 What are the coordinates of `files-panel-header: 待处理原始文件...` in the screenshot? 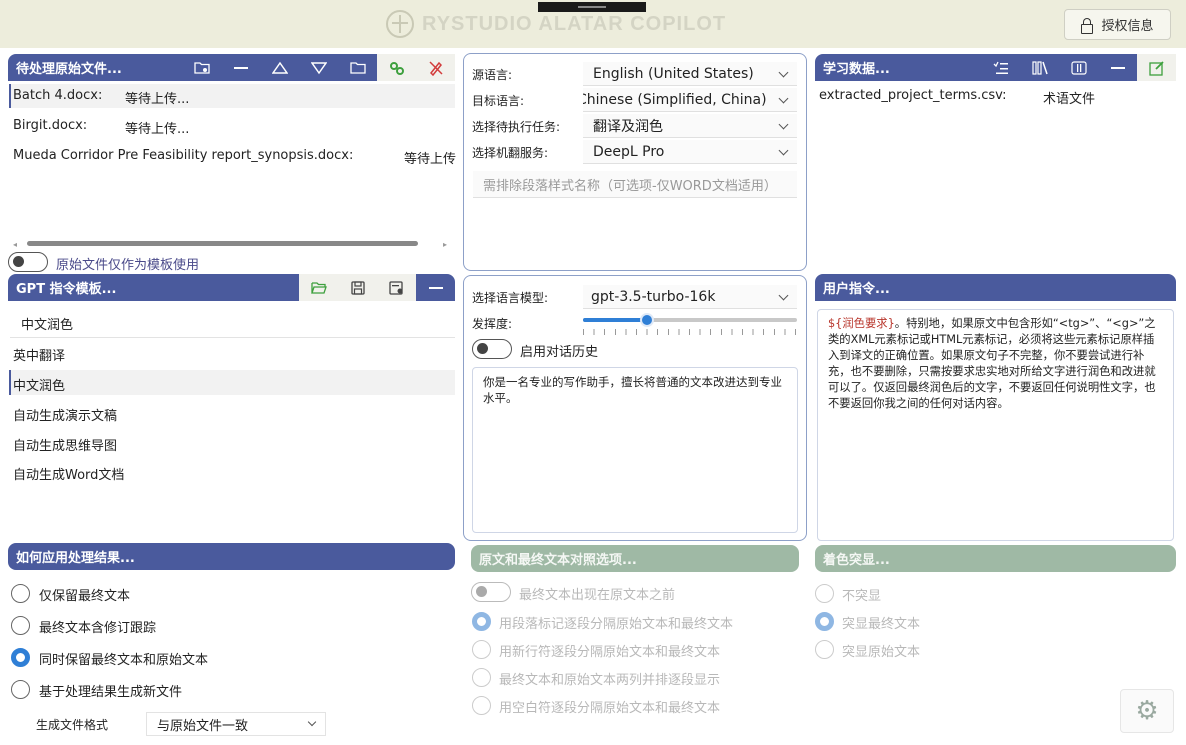 It's located at (231, 67).